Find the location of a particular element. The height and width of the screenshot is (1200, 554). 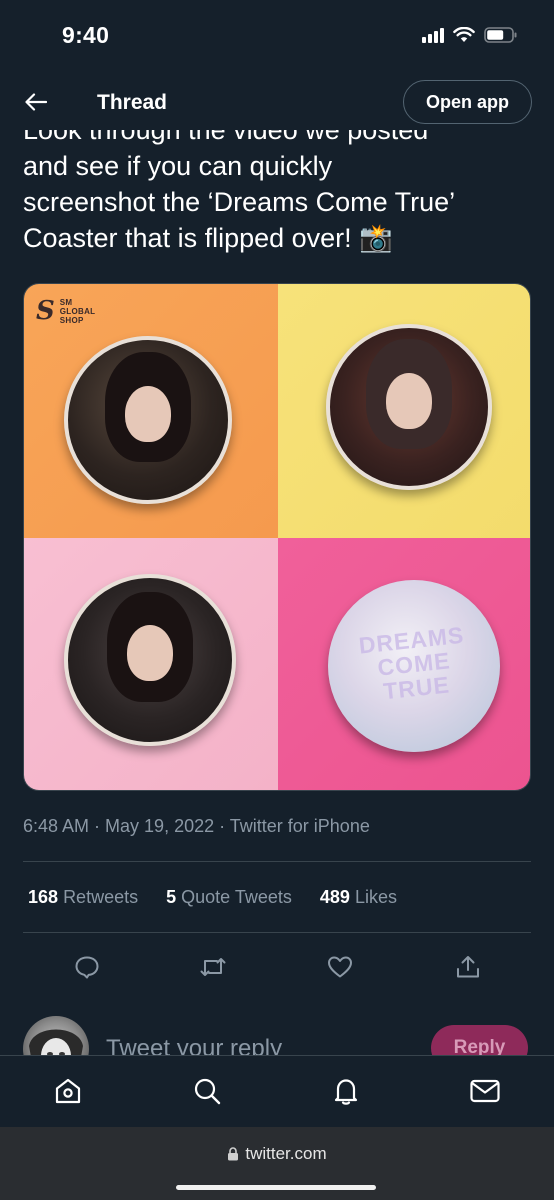

share-action is located at coordinates (468, 967).